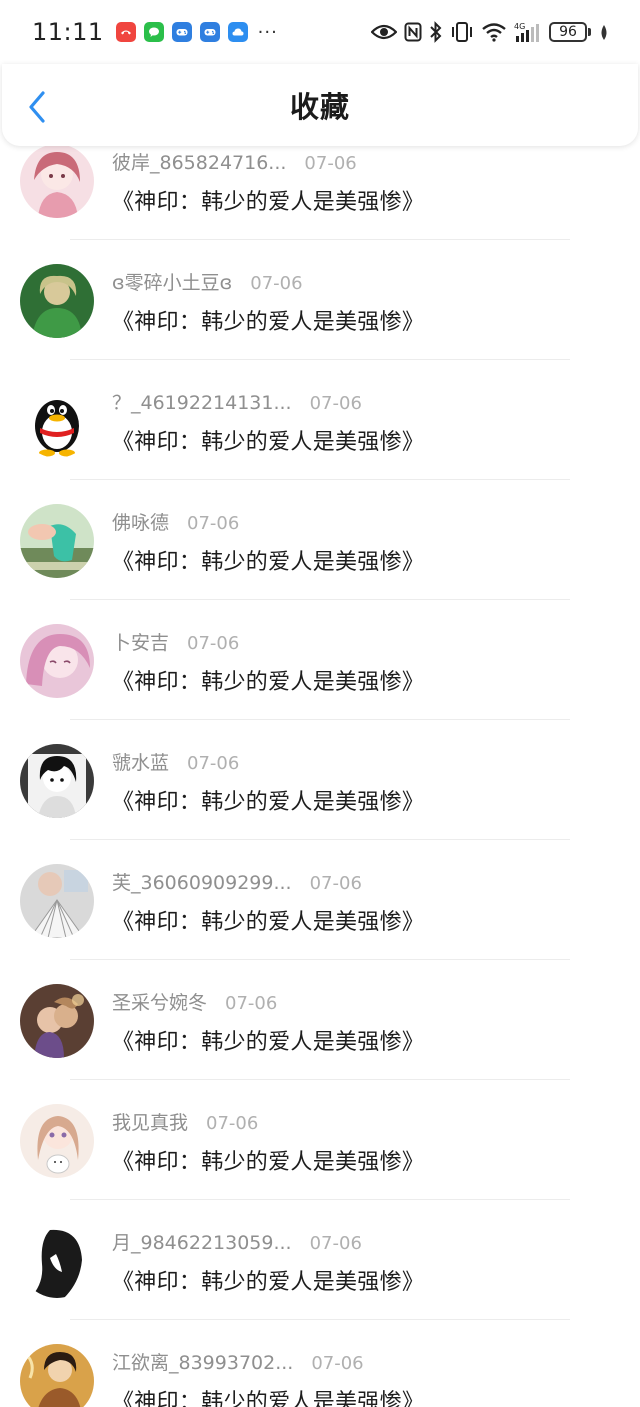 Image resolution: width=640 pixels, height=1407 pixels. I want to click on status-bar: 11:11 ··· 4G 96, so click(320, 32).